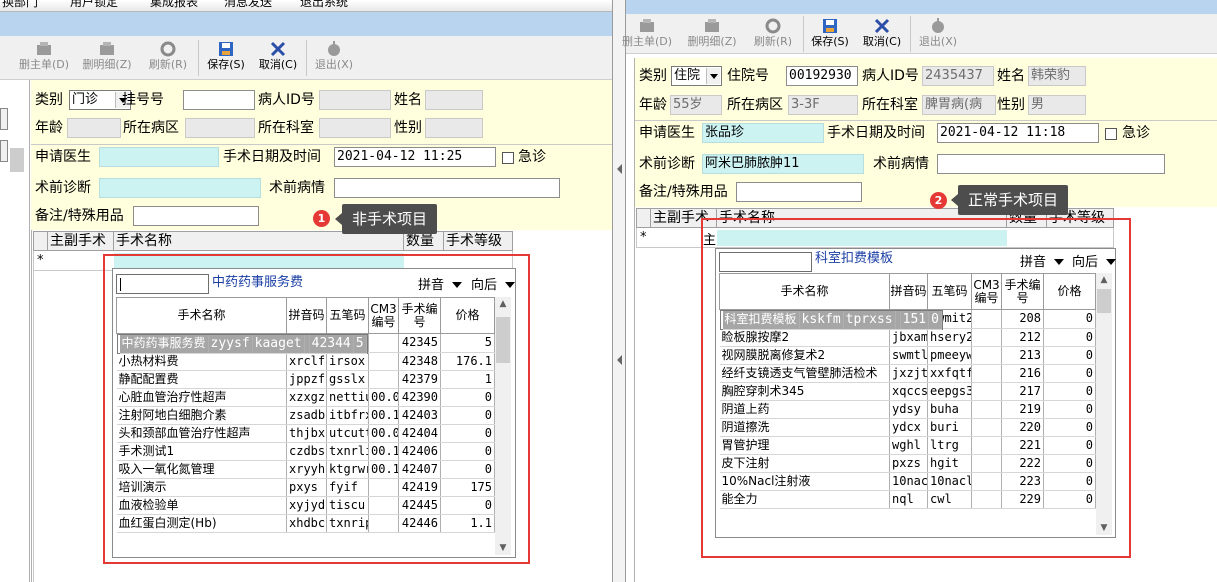  What do you see at coordinates (33, 426) in the screenshot?
I see `left-grid-vline` at bounding box center [33, 426].